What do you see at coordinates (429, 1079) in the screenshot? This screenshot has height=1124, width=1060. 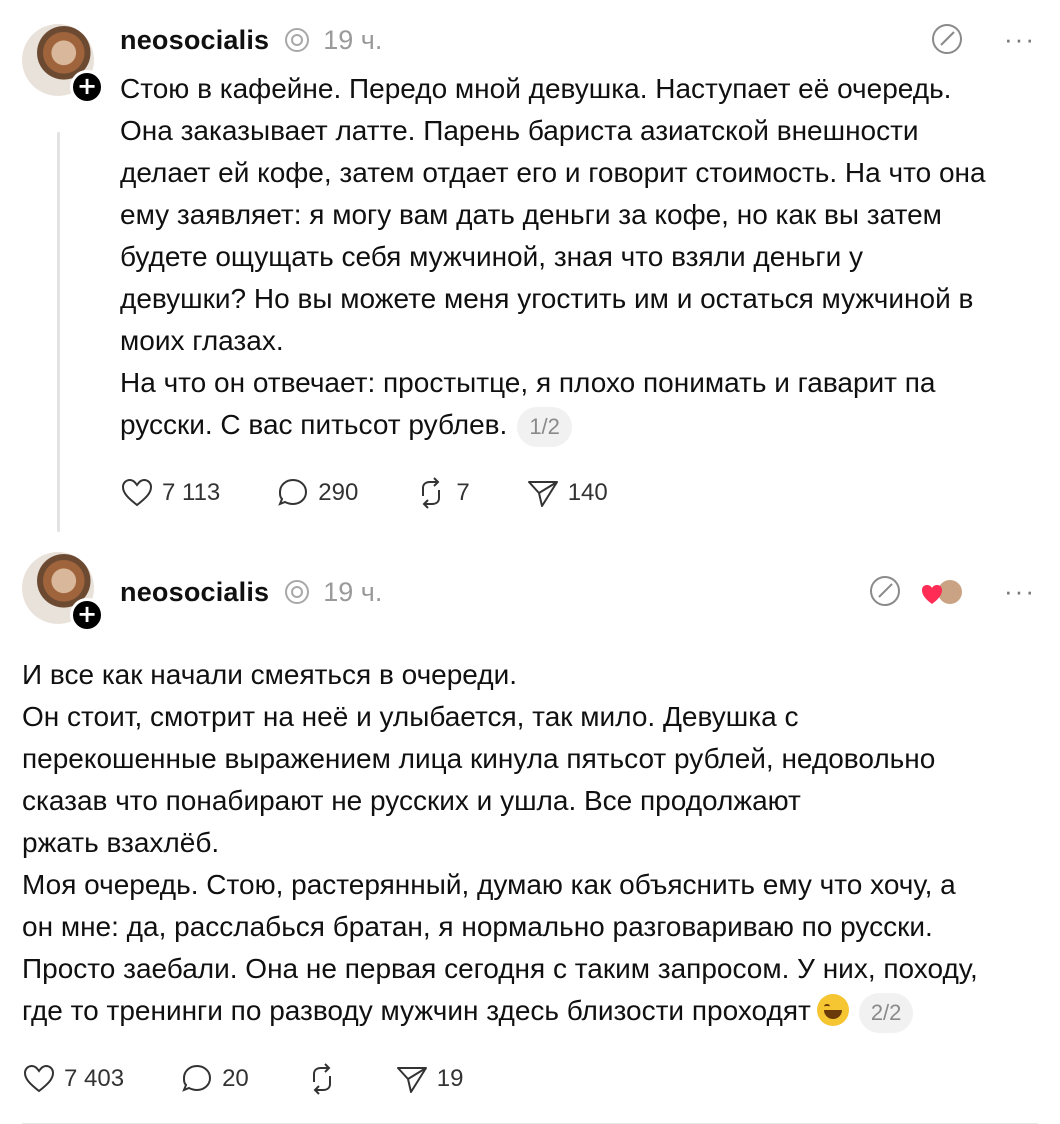 I see `share-button: 19` at bounding box center [429, 1079].